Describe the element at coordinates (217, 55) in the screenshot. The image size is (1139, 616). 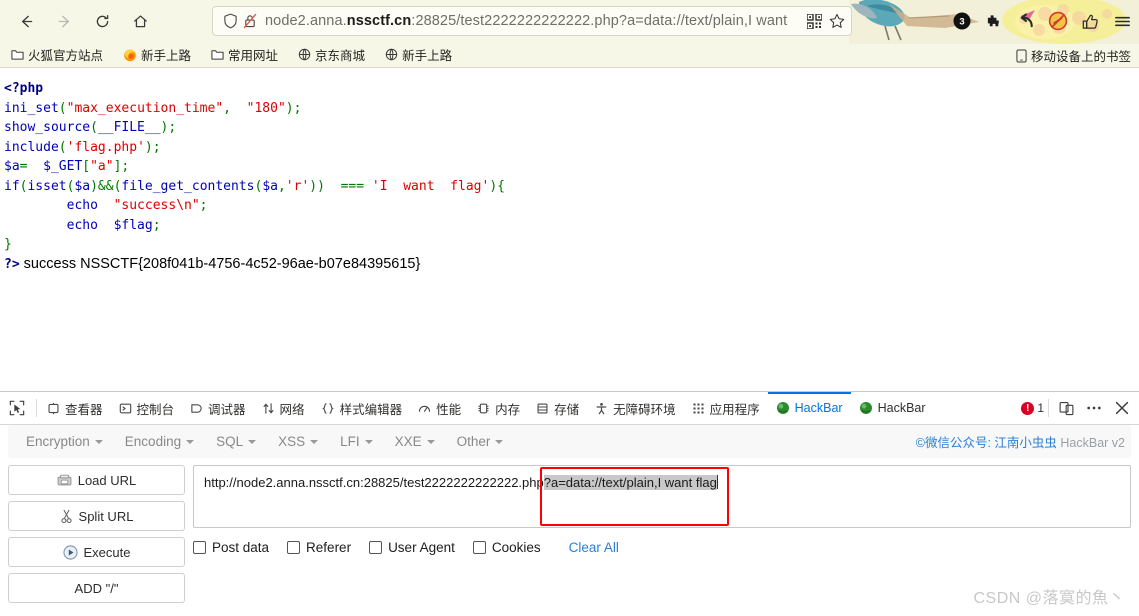
I see `folder-icon` at that location.